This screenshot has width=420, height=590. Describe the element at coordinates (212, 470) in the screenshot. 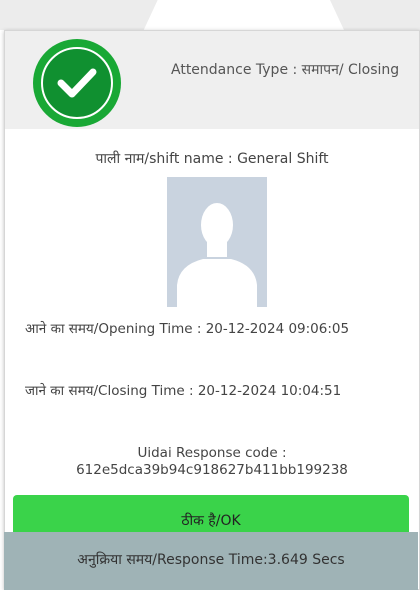

I see `uidai-code: 612e5dca39b94c918627b411bb199238` at that location.